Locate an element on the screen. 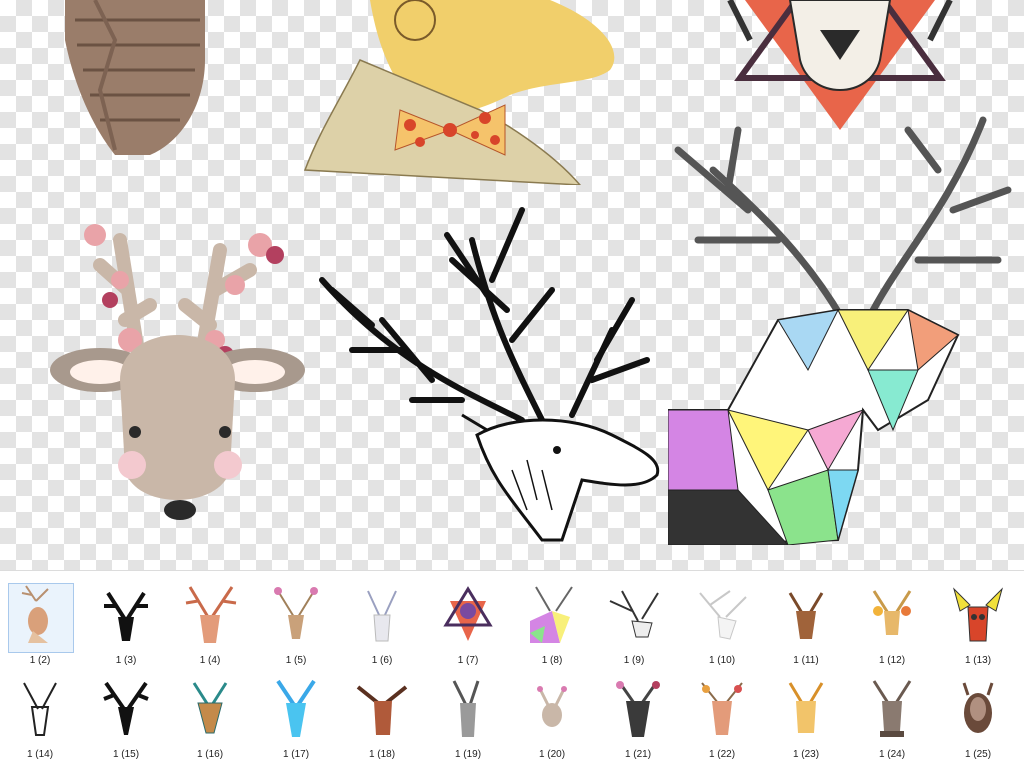 This screenshot has height=769, width=1024. ink-deer-icon is located at coordinates (40, 709).